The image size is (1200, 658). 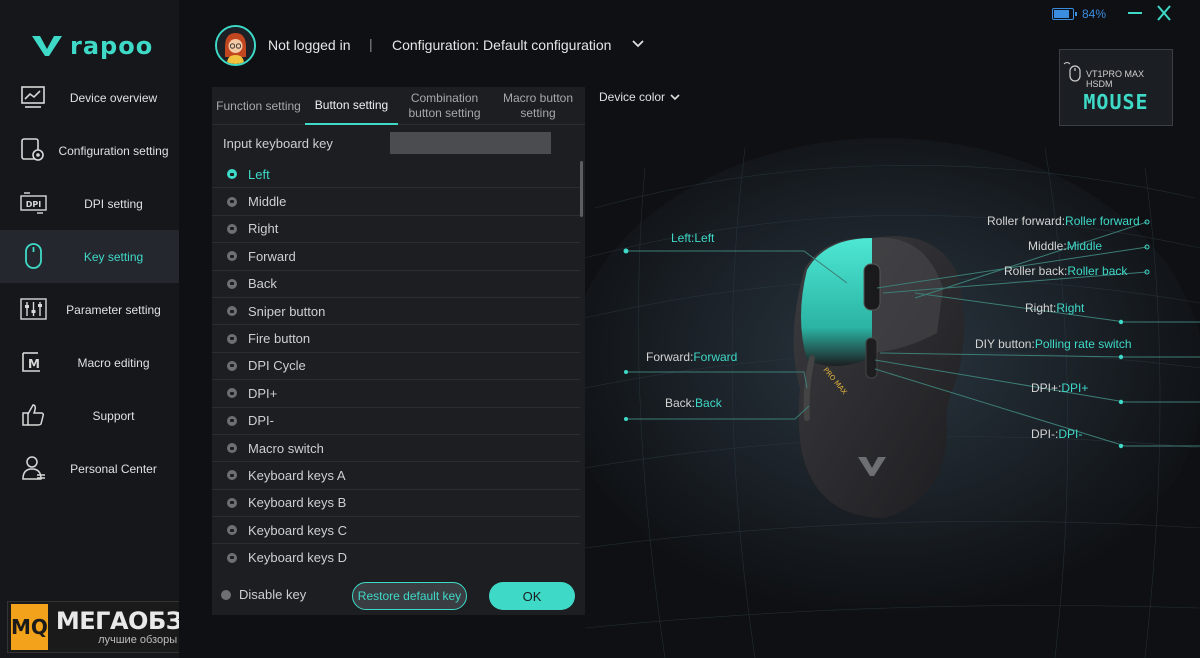 What do you see at coordinates (638, 44) in the screenshot?
I see `chevron-down-icon` at bounding box center [638, 44].